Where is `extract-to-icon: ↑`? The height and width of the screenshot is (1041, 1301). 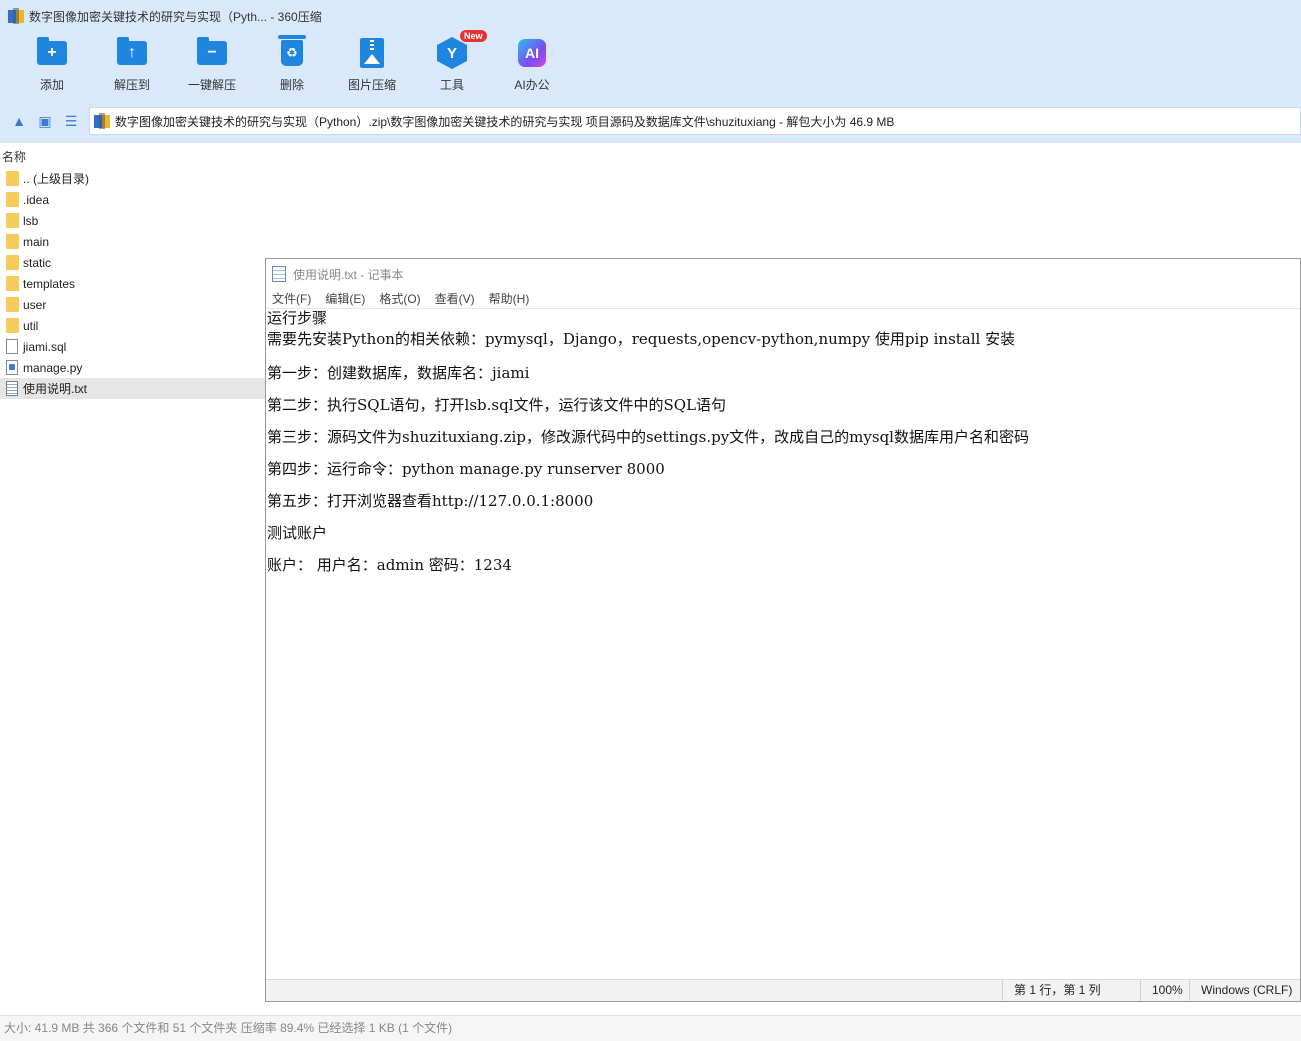
extract-to-icon: ↑ is located at coordinates (132, 53).